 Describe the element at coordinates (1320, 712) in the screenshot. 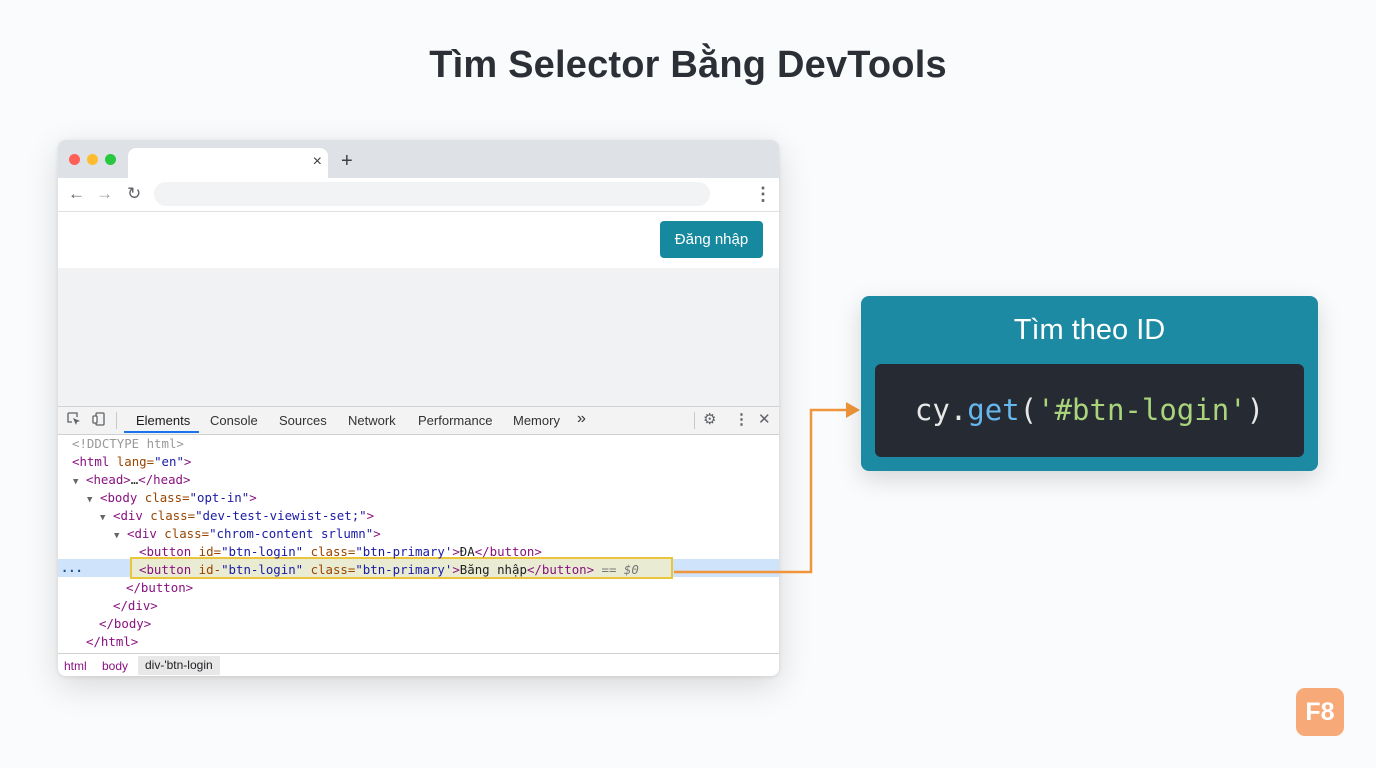

I see `f8-logo: F8` at that location.